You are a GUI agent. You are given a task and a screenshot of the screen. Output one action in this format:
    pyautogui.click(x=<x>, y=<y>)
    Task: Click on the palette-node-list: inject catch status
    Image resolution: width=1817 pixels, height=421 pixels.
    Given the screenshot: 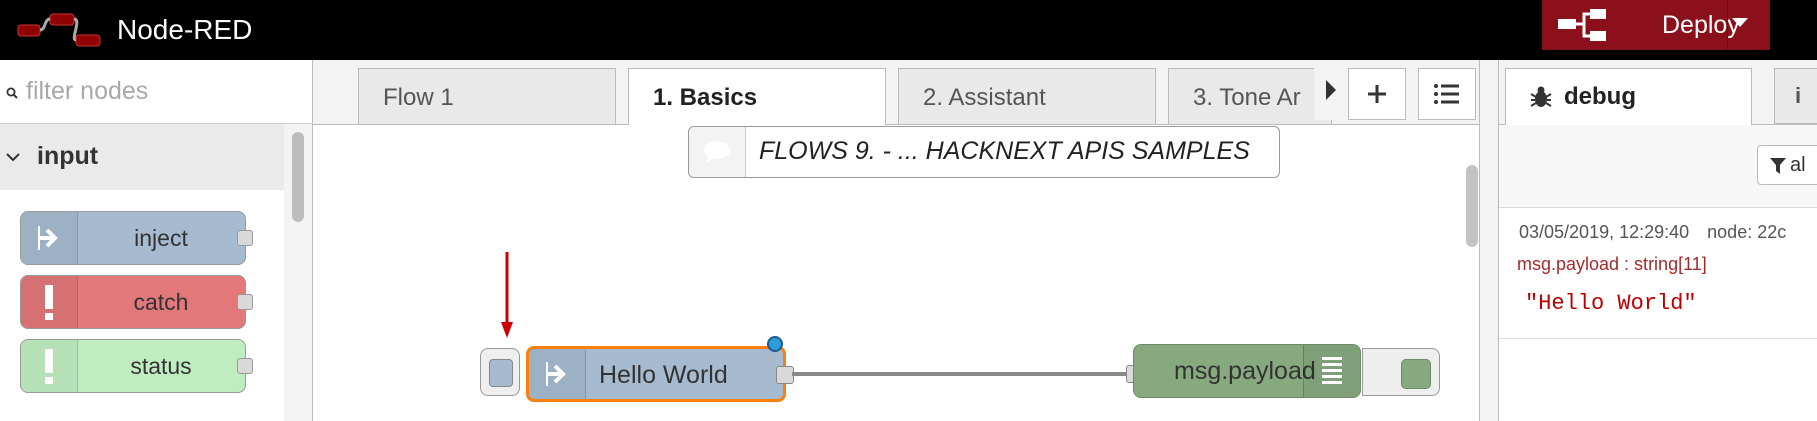 What is the action you would take?
    pyautogui.click(x=142, y=305)
    